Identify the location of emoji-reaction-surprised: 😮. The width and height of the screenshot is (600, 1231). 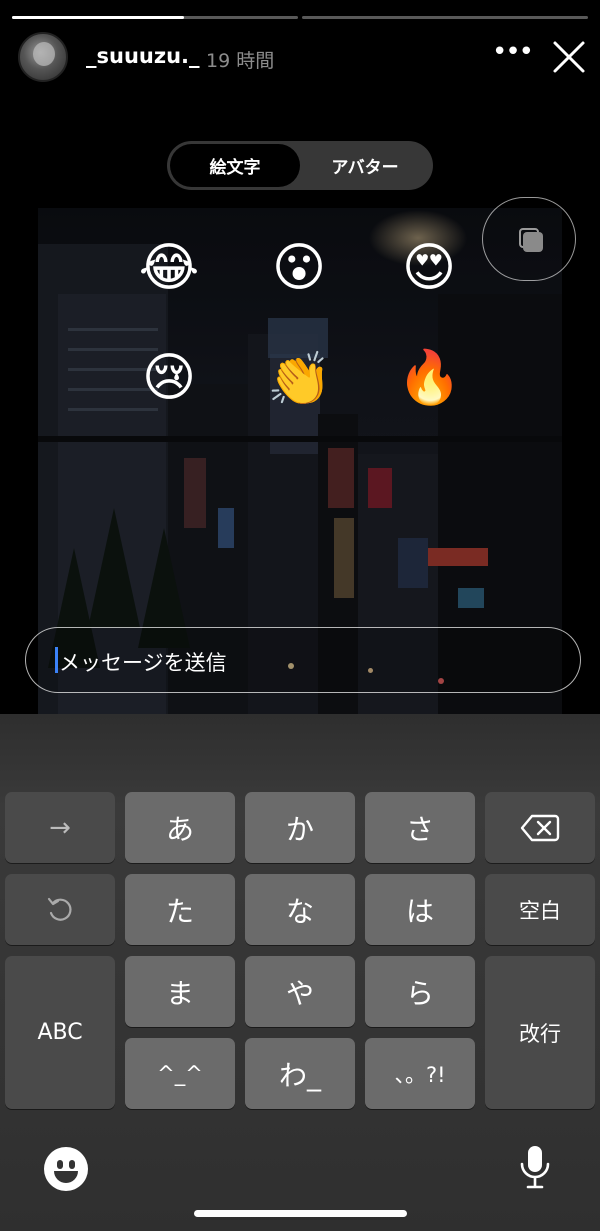
(299, 268).